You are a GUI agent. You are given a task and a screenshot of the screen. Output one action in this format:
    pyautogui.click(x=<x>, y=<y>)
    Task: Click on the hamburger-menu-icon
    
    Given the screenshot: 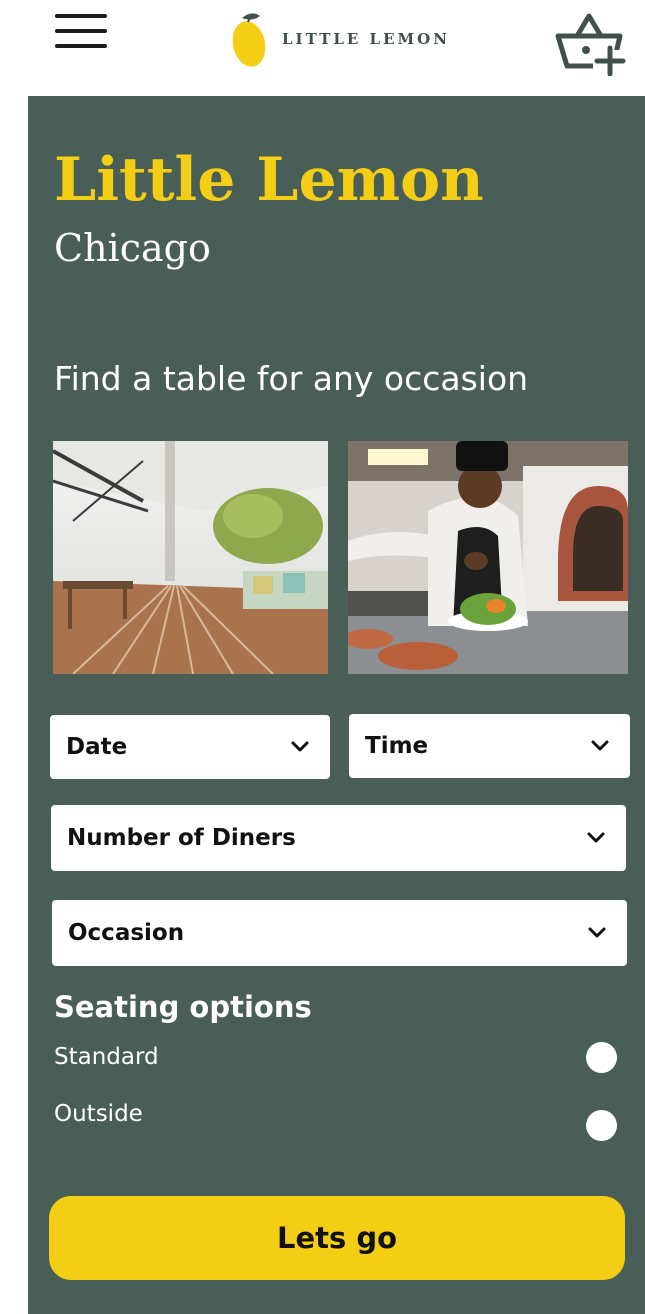 What is the action you would take?
    pyautogui.click(x=82, y=30)
    